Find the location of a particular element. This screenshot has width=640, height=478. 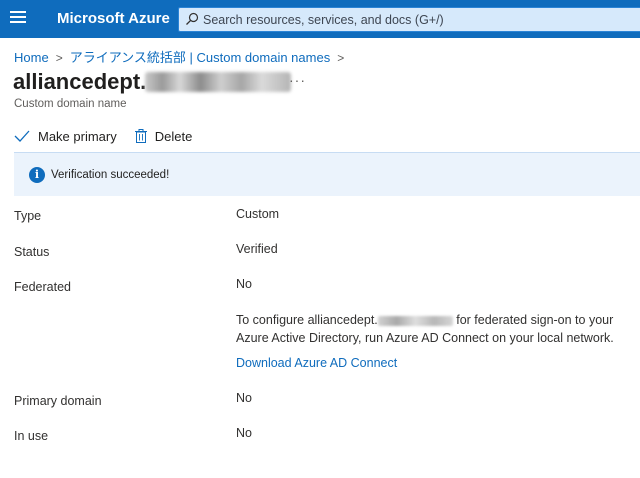

type-label: Type is located at coordinates (28, 216).